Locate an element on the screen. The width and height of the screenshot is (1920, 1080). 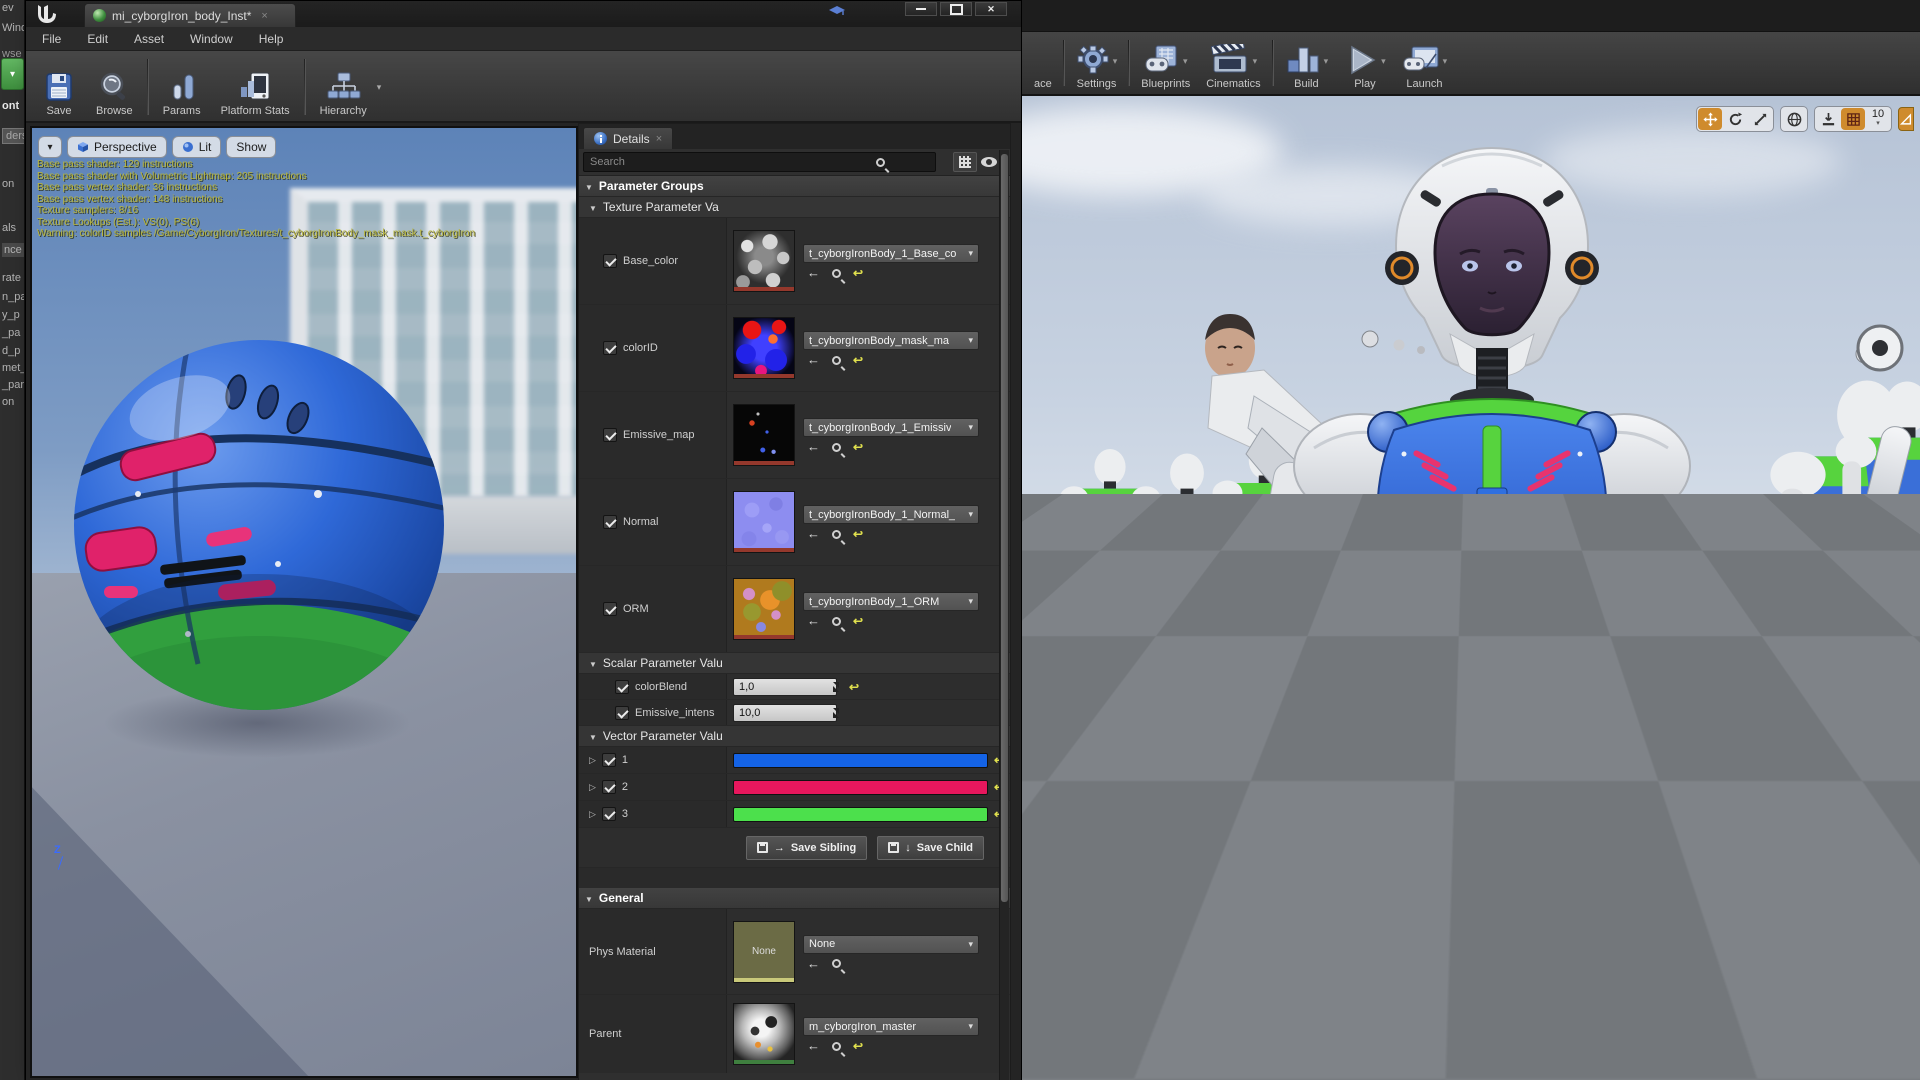
settings-button: Settings is located at coordinates (1097, 63).